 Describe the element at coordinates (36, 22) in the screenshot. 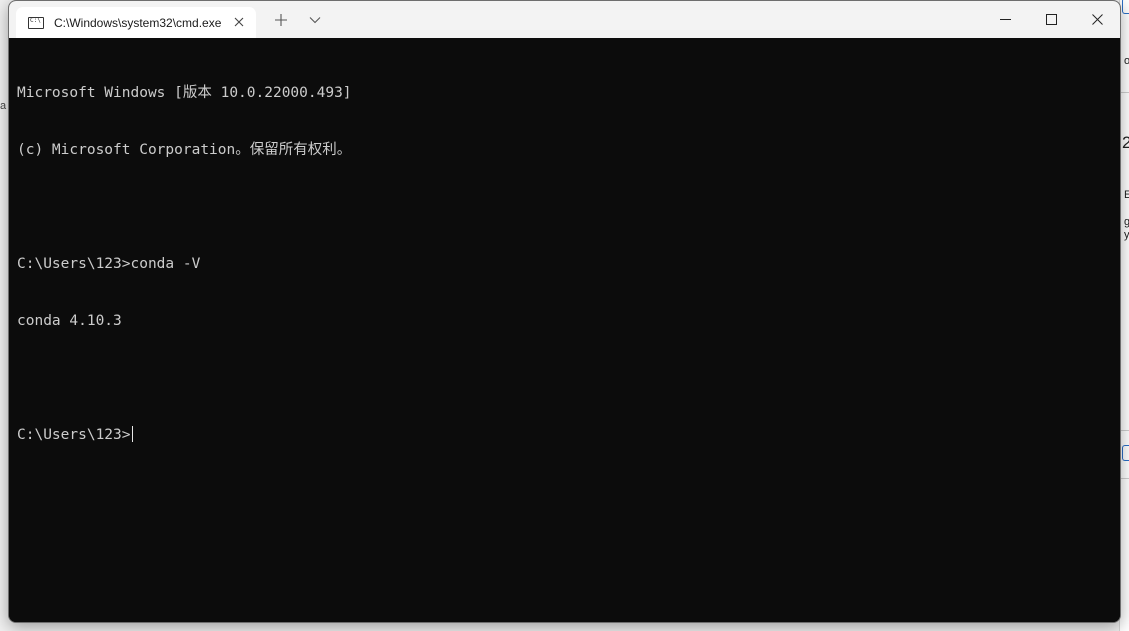

I see `terminal-icon` at that location.